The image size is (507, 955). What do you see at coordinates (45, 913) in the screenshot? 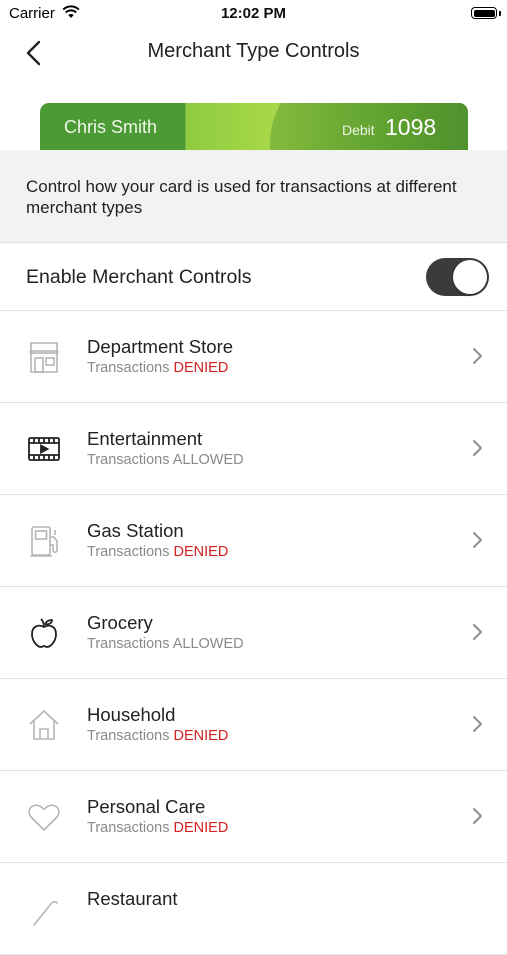
I see `utensils-icon` at bounding box center [45, 913].